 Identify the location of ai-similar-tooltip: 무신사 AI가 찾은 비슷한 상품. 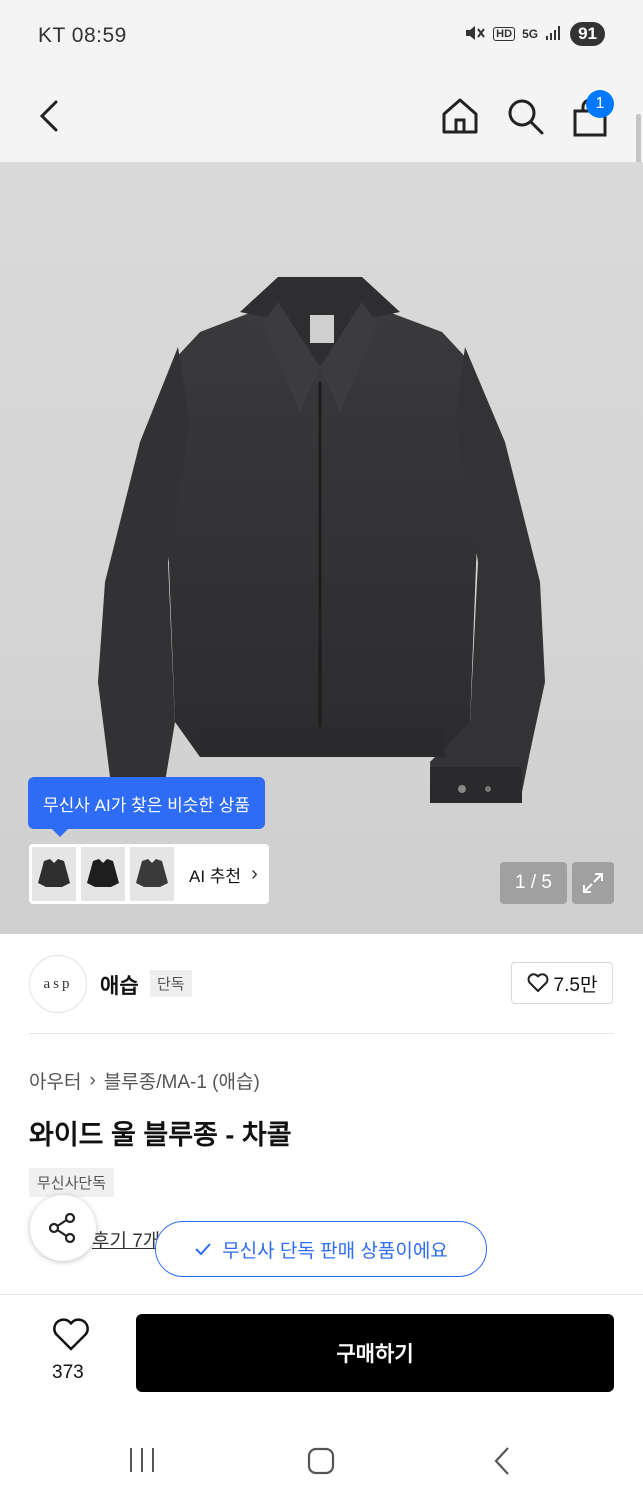
(146, 807).